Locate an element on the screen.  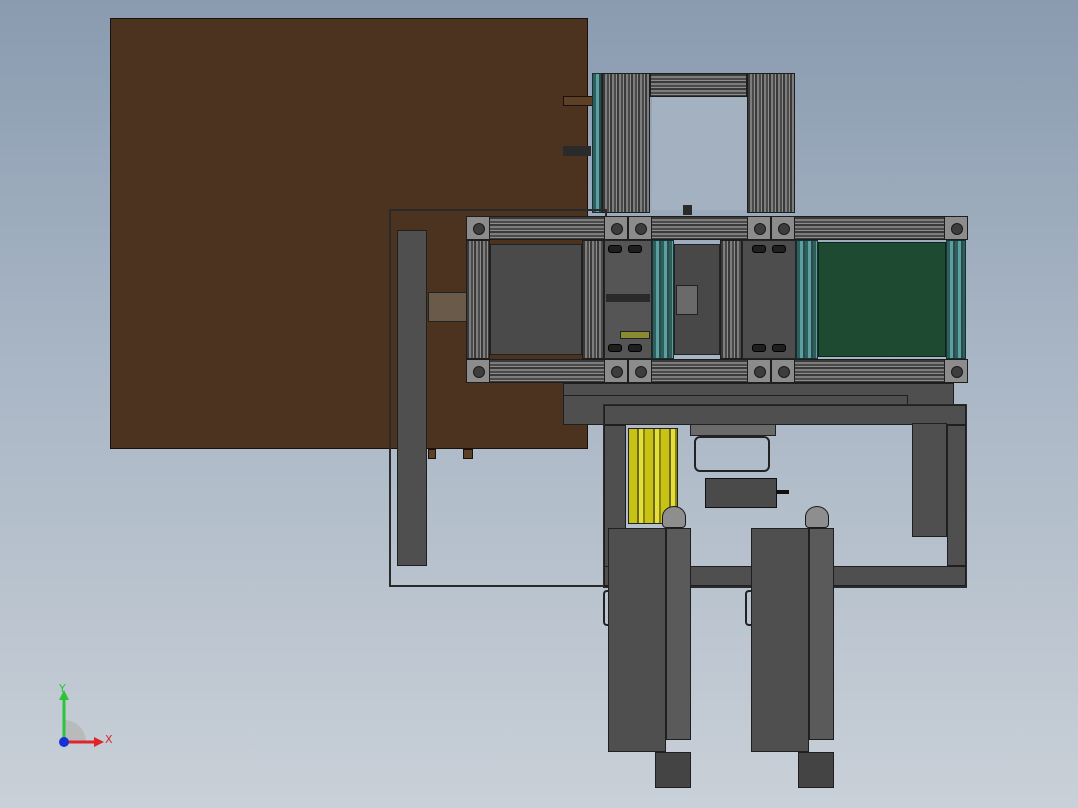
upper-opening is located at coordinates (699, 153).